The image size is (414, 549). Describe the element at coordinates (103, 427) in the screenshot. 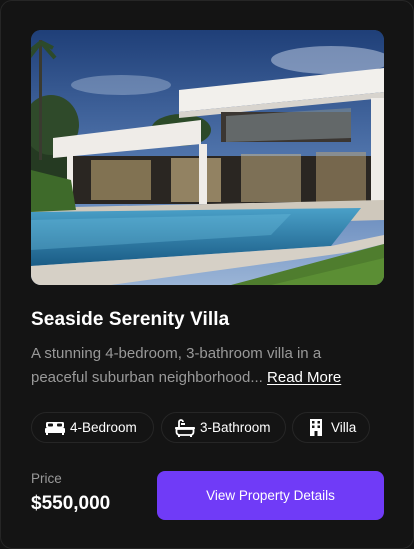

I see `feature-label: 4-Bedroom` at that location.